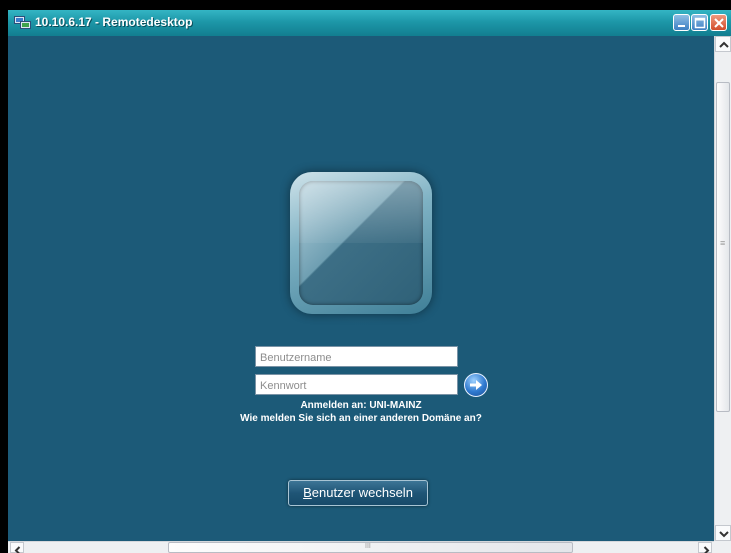 Image resolution: width=731 pixels, height=553 pixels. I want to click on login-submit-button, so click(476, 385).